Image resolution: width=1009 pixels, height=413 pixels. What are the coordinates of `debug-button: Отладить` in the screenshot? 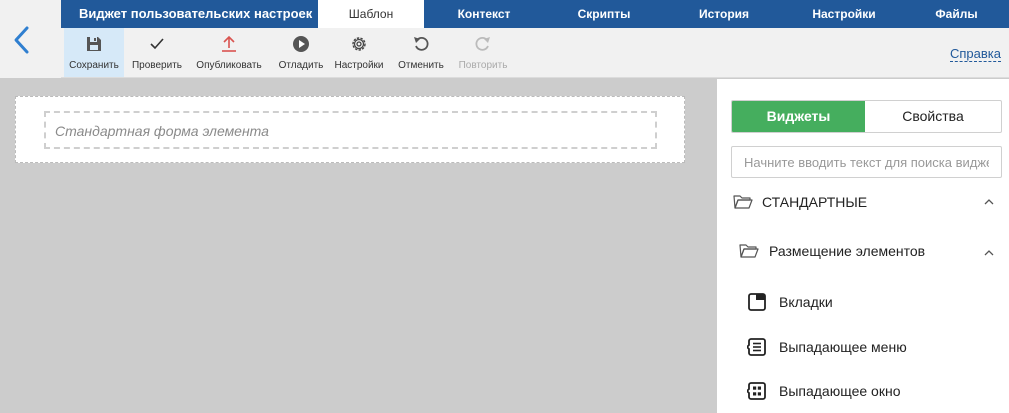 It's located at (301, 52).